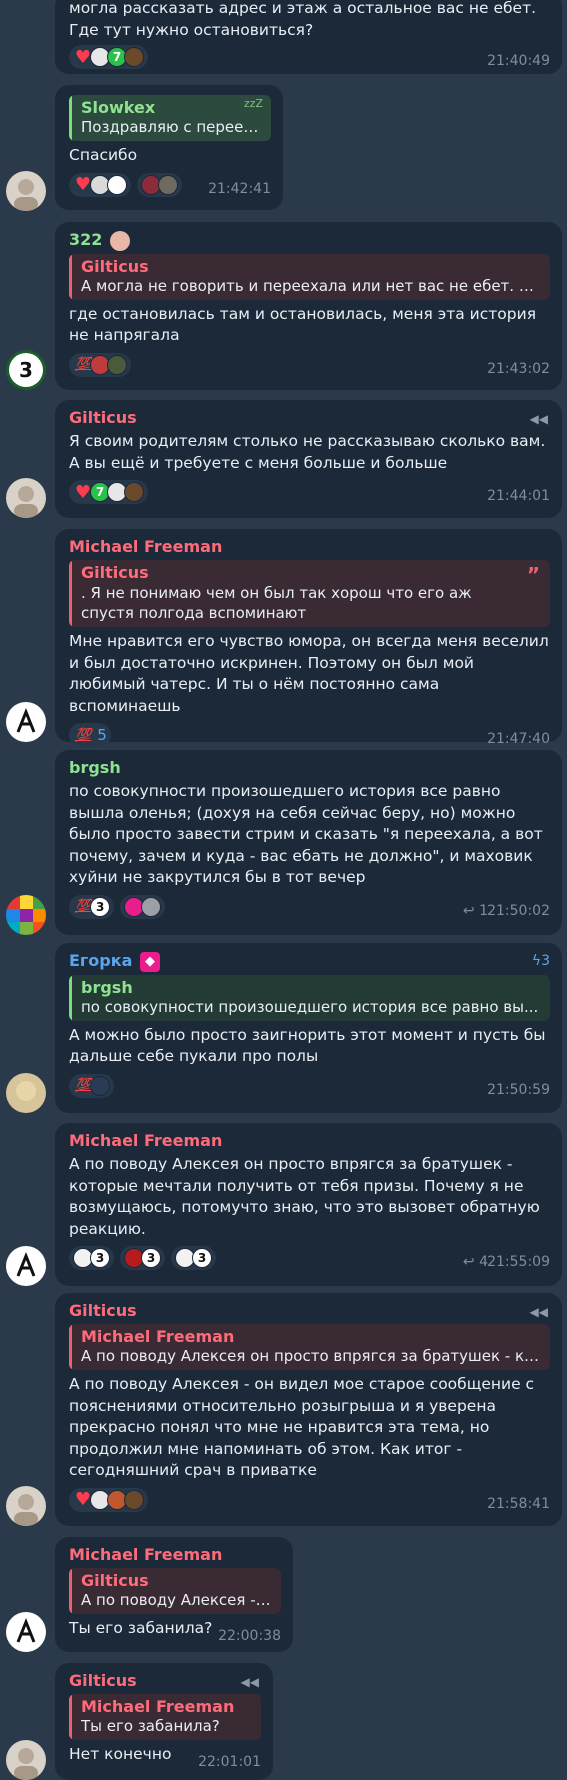 This screenshot has height=1780, width=567. I want to click on reply-count: ↩ 4, so click(475, 1262).